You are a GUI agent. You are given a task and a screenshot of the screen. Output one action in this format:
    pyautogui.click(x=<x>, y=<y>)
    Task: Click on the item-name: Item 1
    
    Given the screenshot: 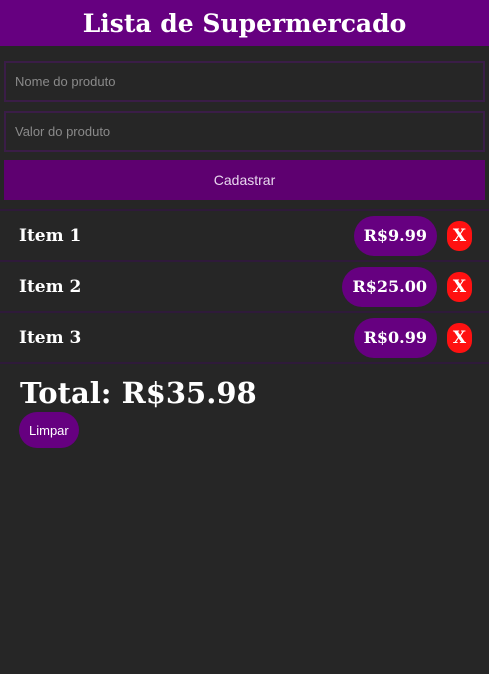 What is the action you would take?
    pyautogui.click(x=50, y=235)
    